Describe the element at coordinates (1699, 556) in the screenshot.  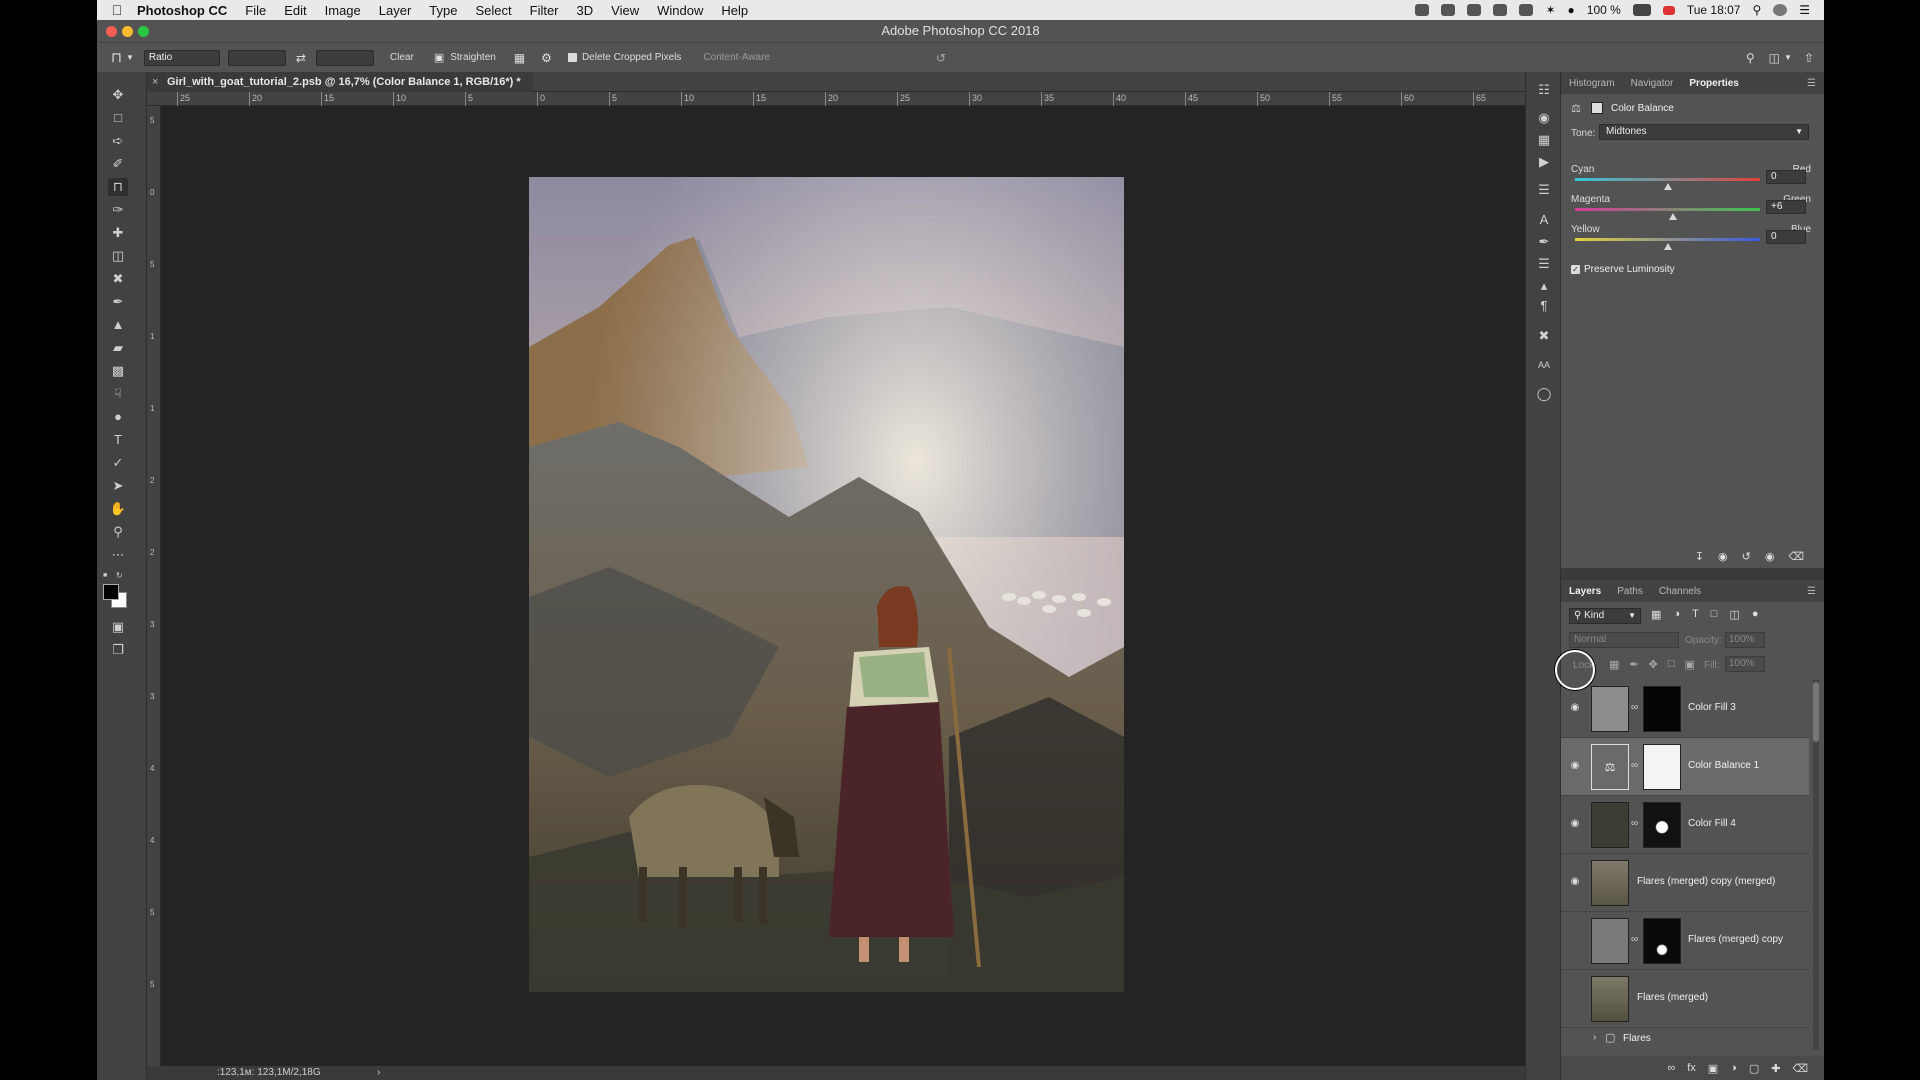
I see `clip-to-layer-icon: ↧` at that location.